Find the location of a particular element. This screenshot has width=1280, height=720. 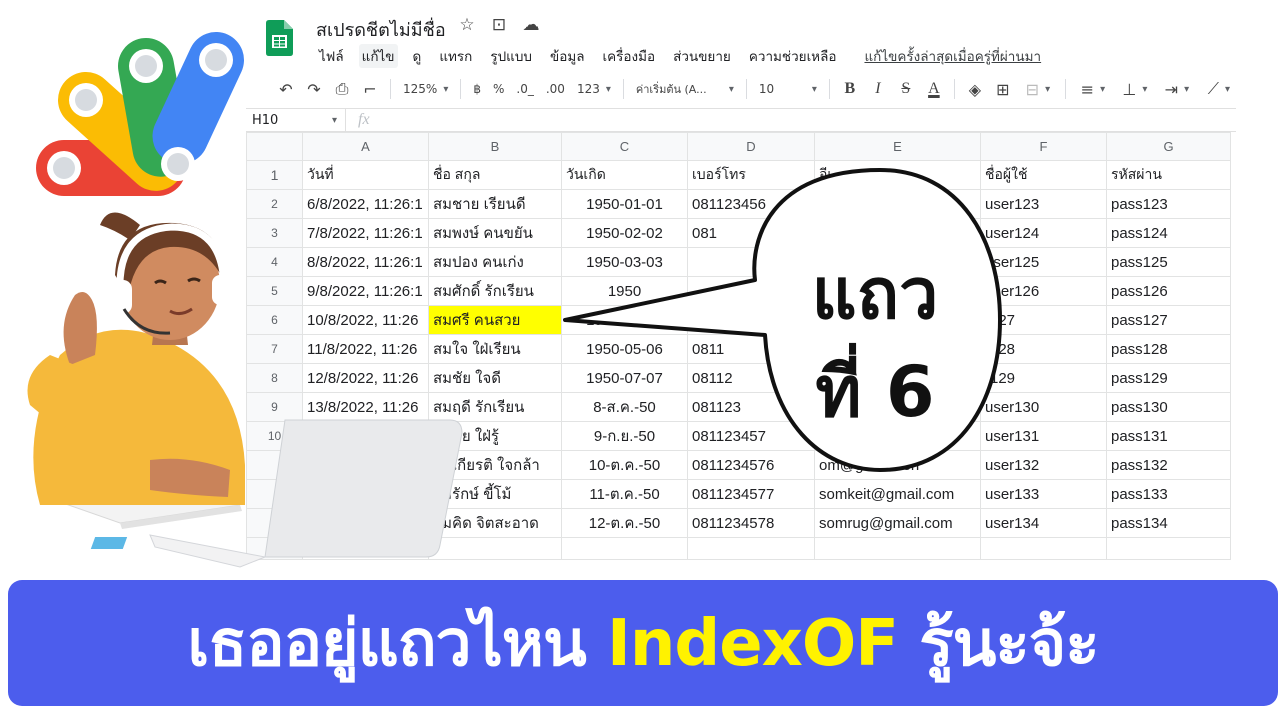

cell: pass134 is located at coordinates (1168, 523).